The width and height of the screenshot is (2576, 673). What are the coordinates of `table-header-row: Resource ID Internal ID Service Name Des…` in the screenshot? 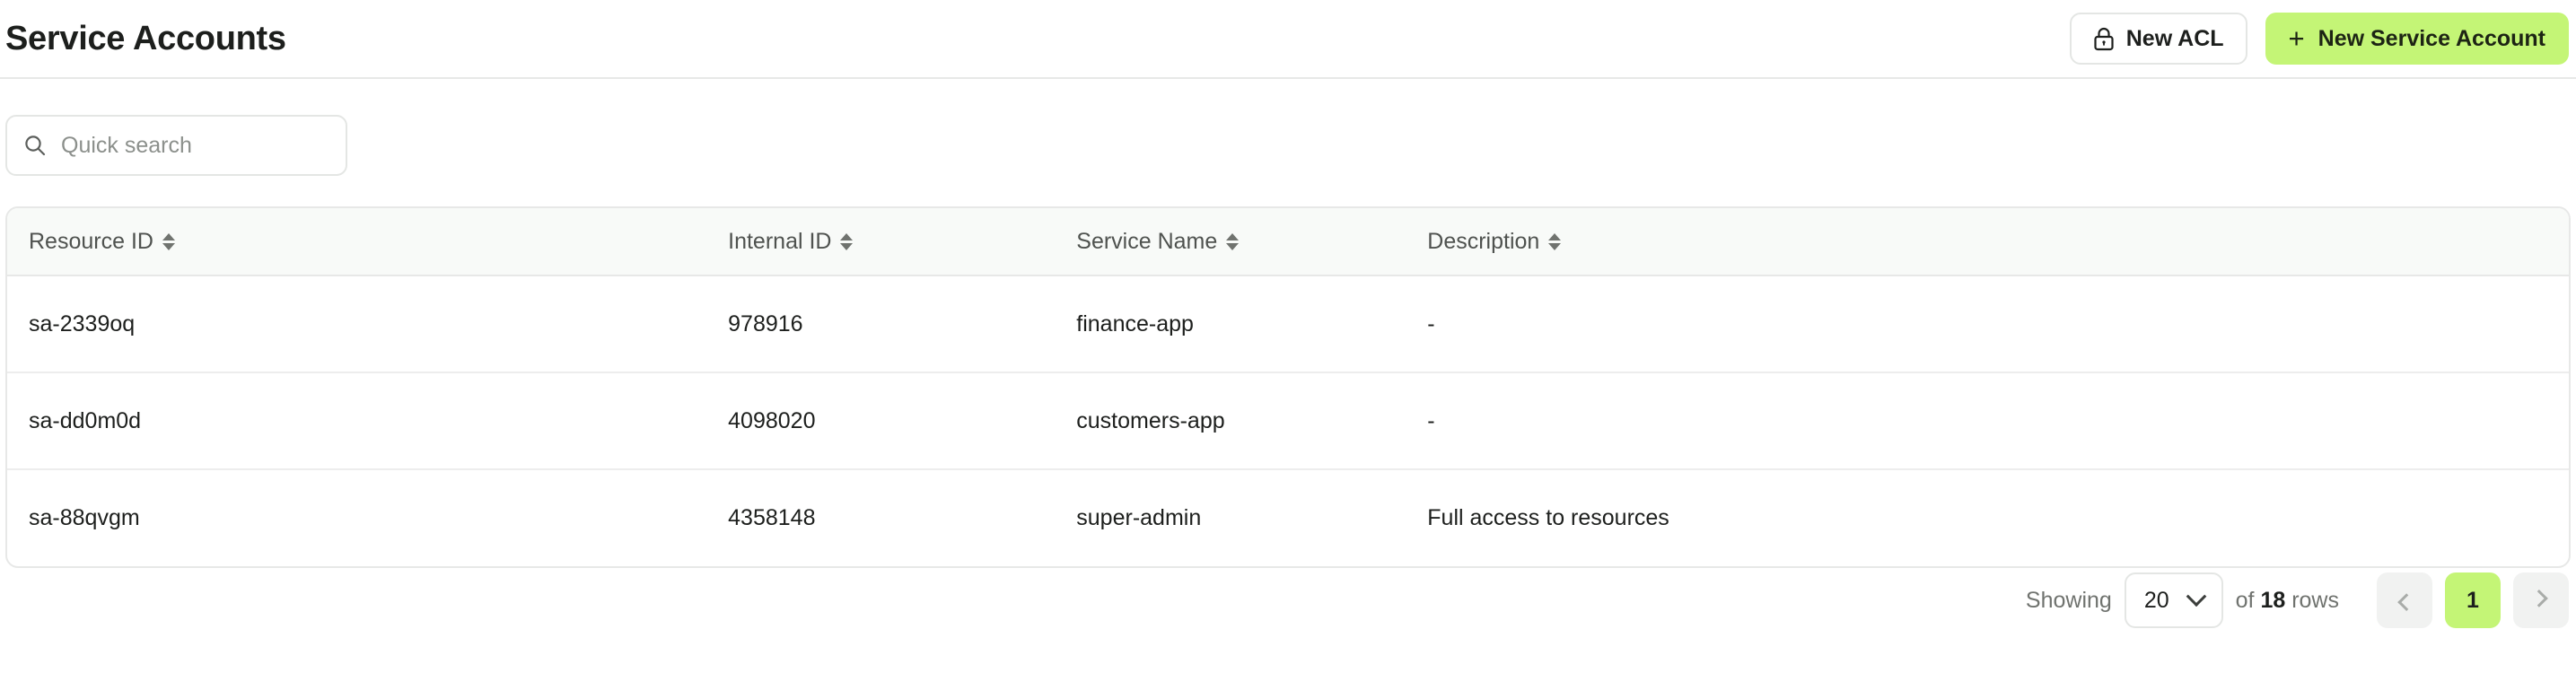 It's located at (1288, 242).